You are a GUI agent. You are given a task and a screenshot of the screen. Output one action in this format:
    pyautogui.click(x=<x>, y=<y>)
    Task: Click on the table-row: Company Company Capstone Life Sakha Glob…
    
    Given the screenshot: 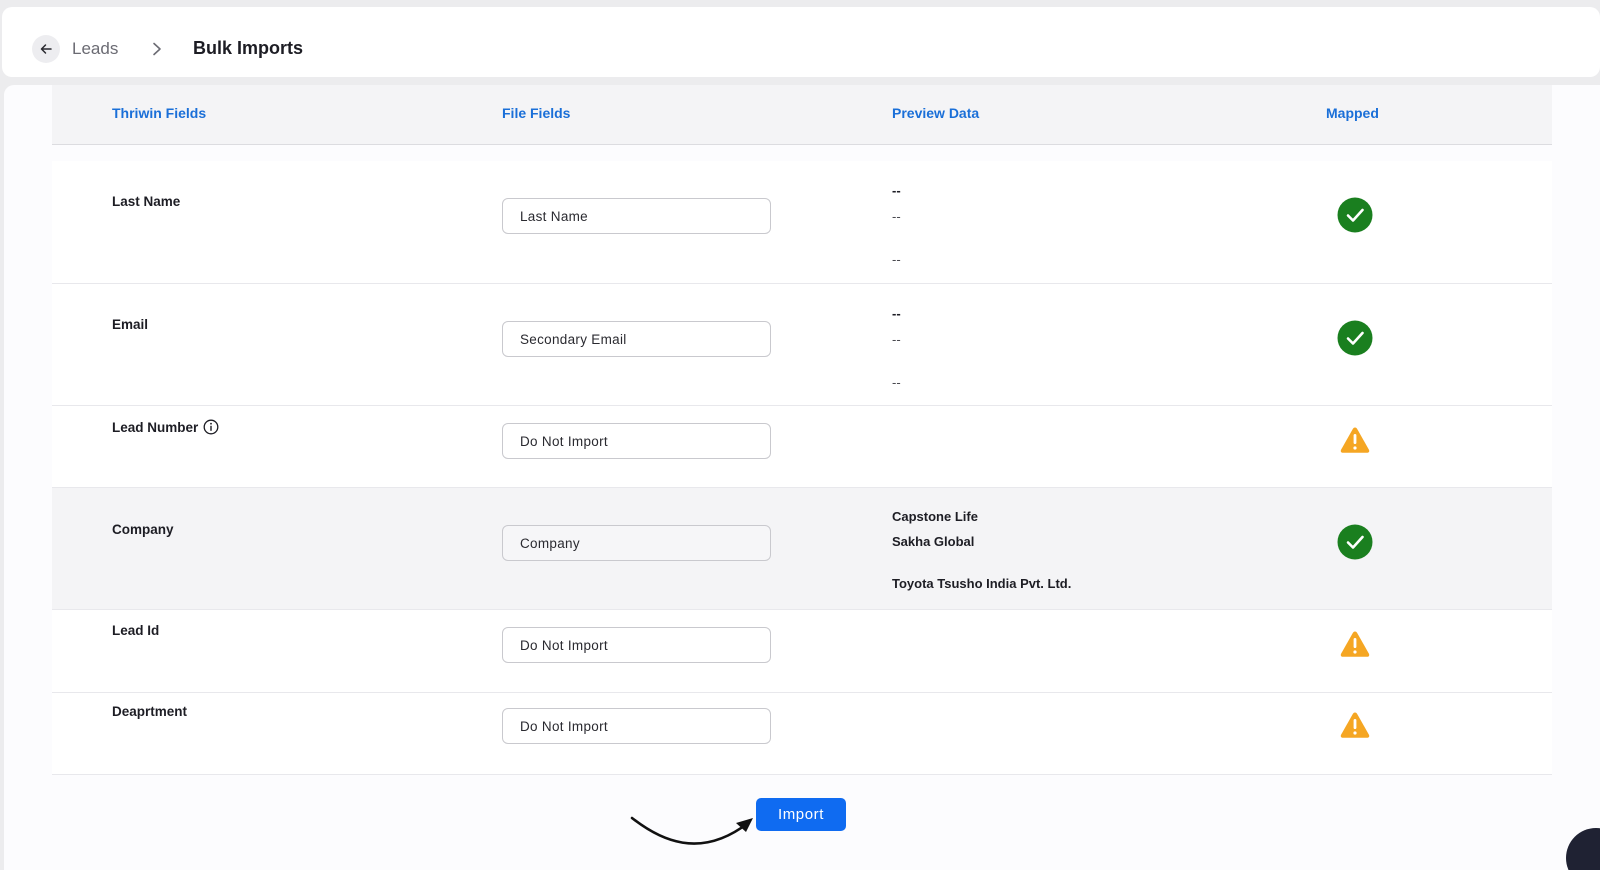 What is the action you would take?
    pyautogui.click(x=802, y=549)
    